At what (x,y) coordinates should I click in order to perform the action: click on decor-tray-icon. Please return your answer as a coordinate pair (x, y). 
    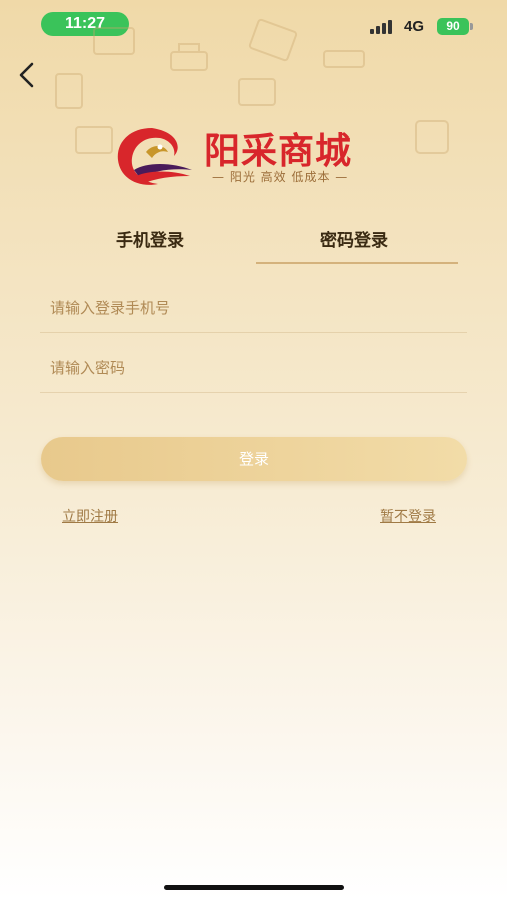
    Looking at the image, I should click on (344, 59).